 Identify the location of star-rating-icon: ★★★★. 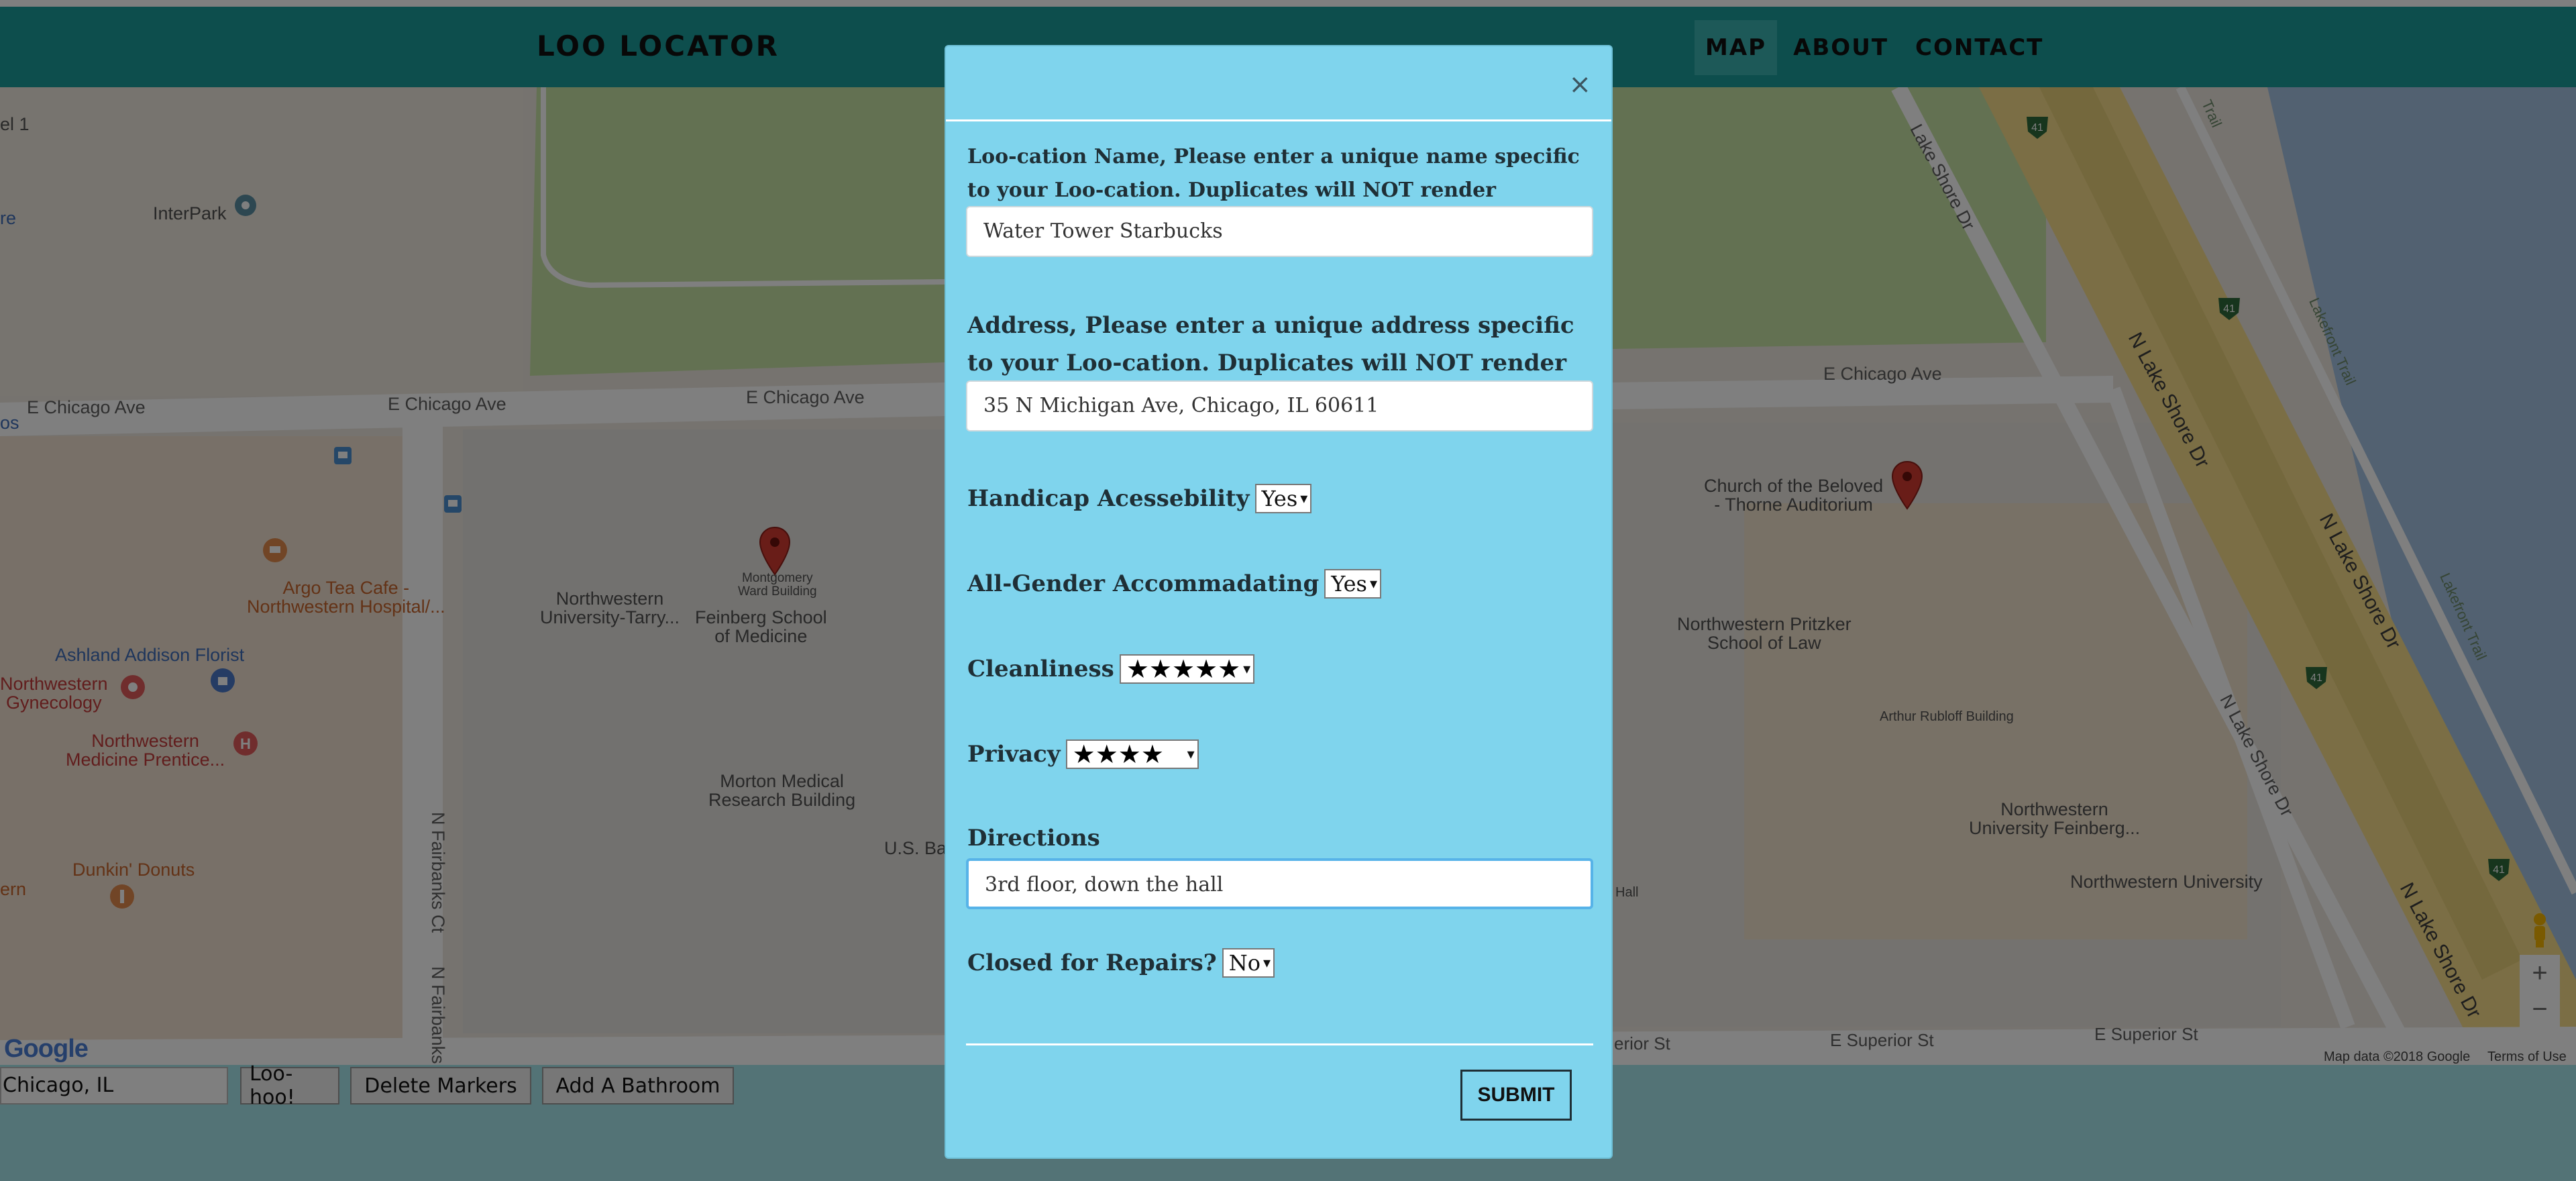
(1118, 754).